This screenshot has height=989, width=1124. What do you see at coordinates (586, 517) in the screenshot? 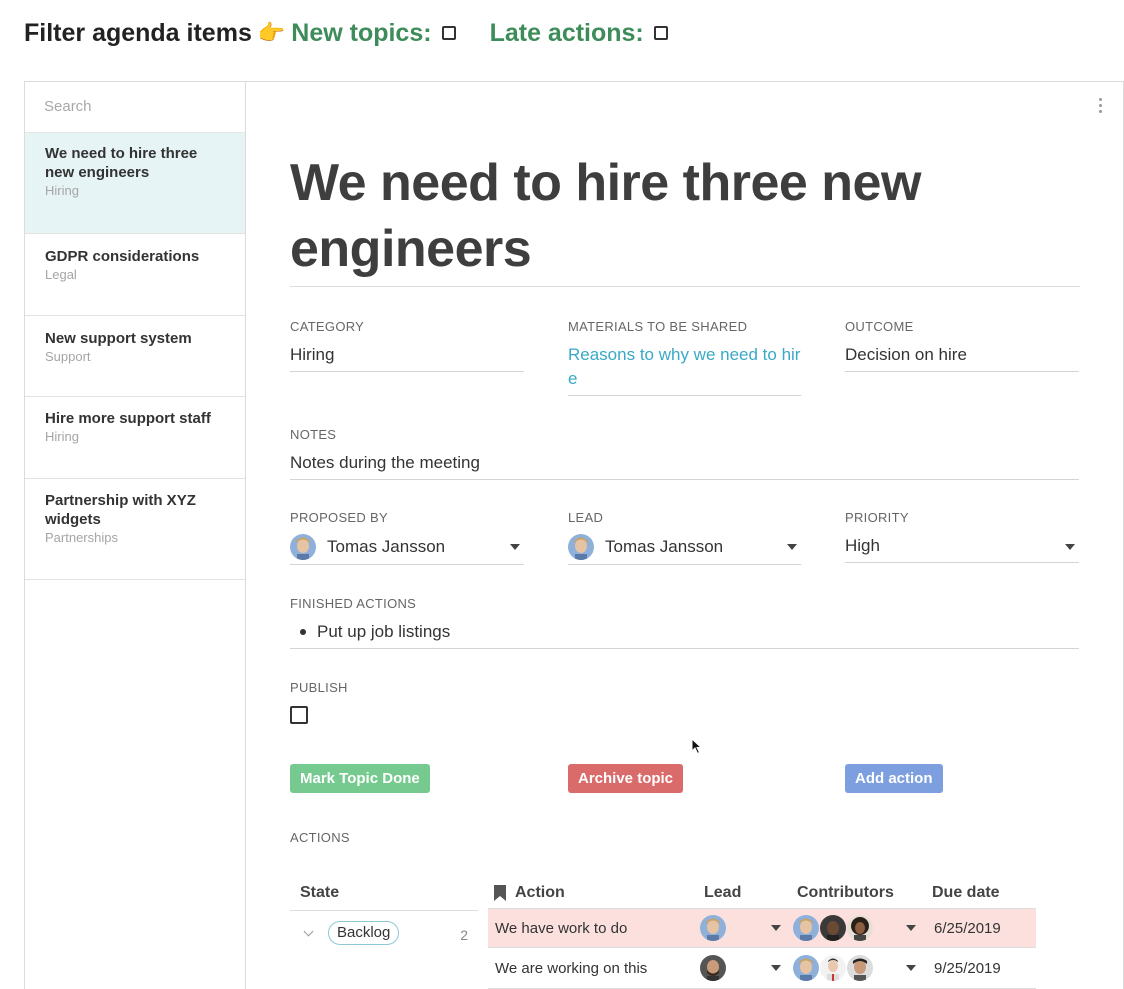
I see `lead-label: LEAD` at bounding box center [586, 517].